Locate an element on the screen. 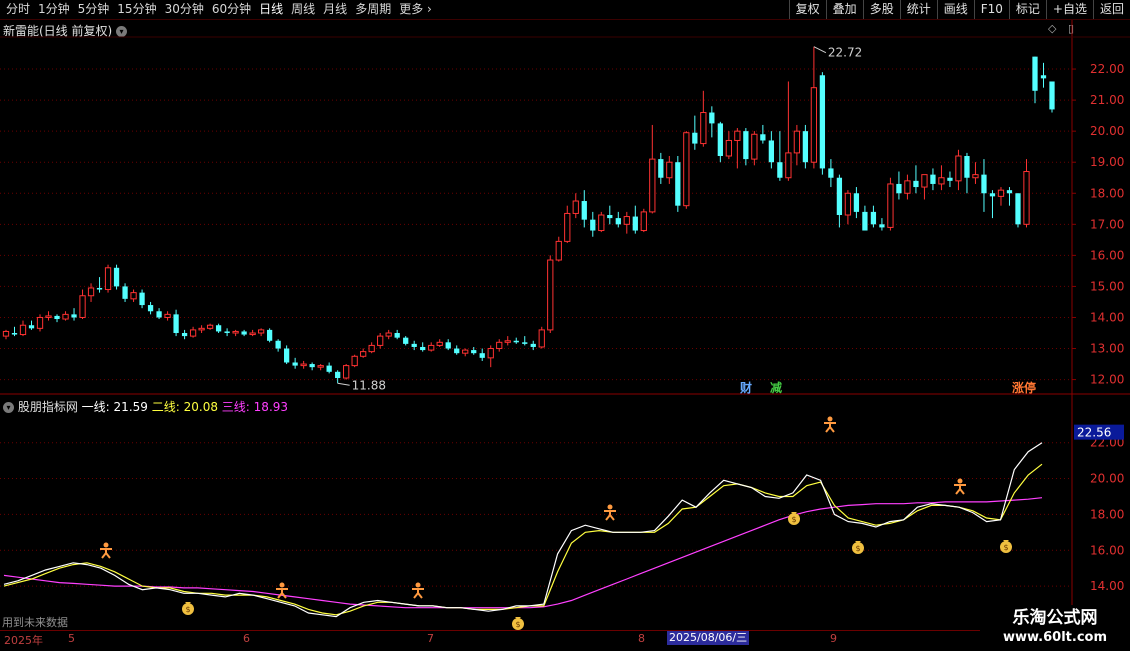  period-tab-2: 5分钟 is located at coordinates (94, 9).